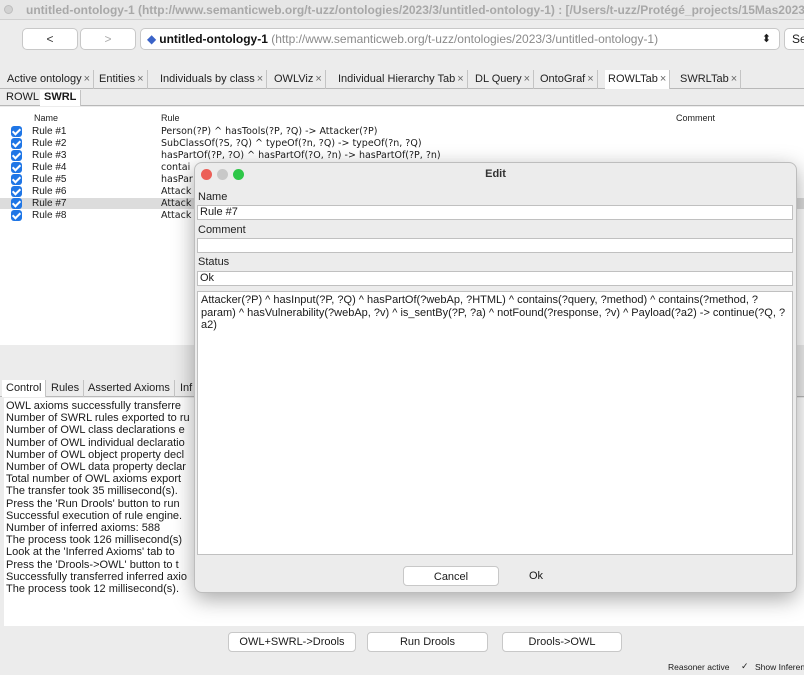 Image resolution: width=804 pixels, height=675 pixels. Describe the element at coordinates (108, 39) in the screenshot. I see `forward-button: >` at that location.